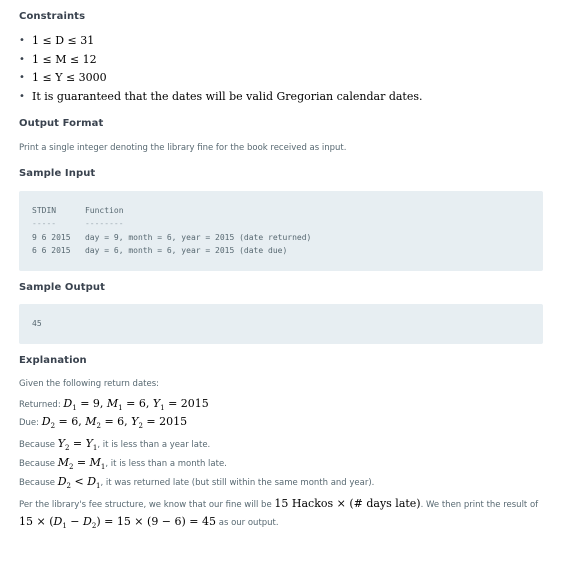  I want to click on list-item: • 1 ≤ M ≤ 12, so click(58, 59).